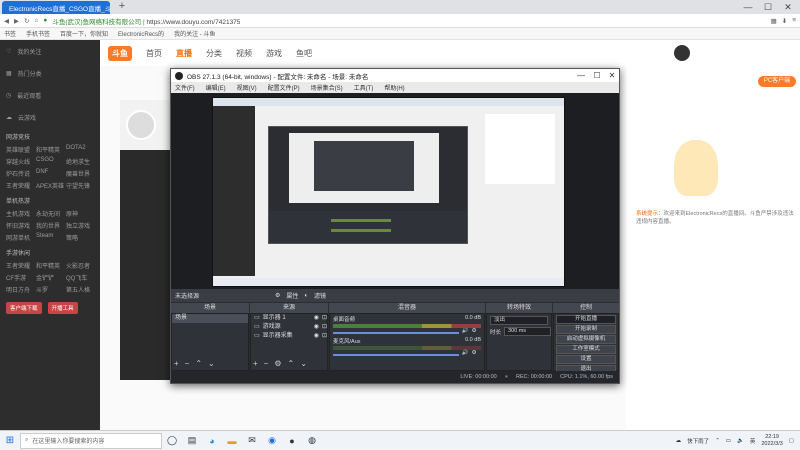 The height and width of the screenshot is (450, 800). What do you see at coordinates (50, 277) in the screenshot?
I see `sidebar-game-link: 金铲铲` at bounding box center [50, 277].